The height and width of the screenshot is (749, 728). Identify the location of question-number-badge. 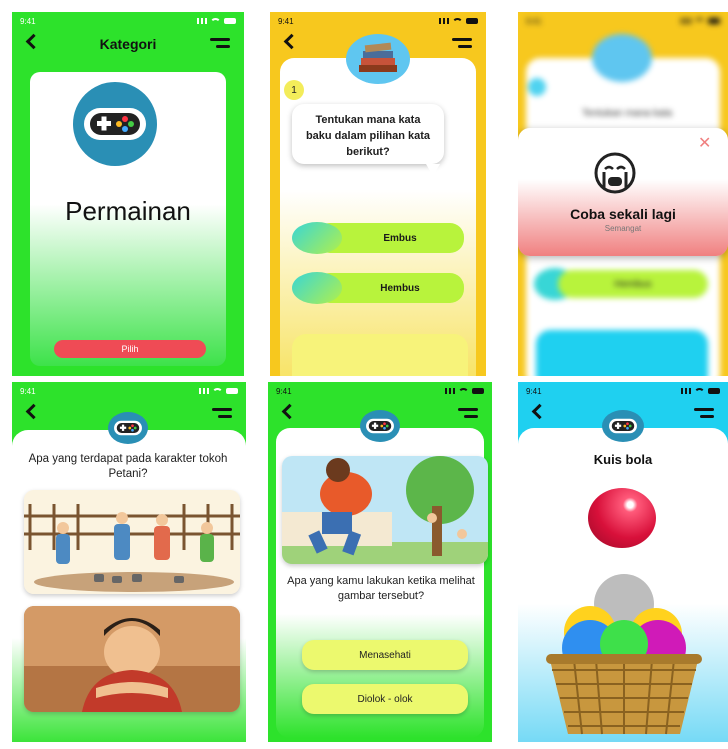
(537, 87).